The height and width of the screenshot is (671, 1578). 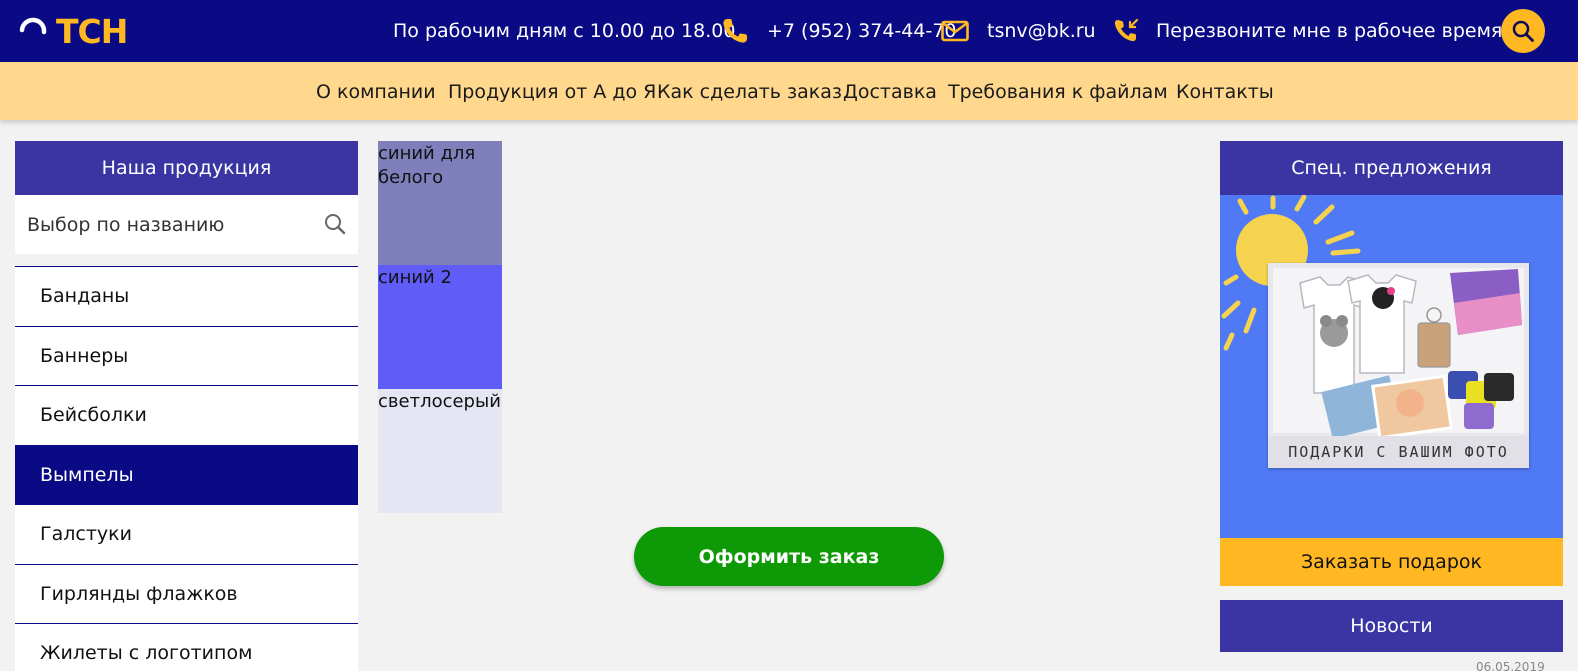 I want to click on promo-photo-gifts: ПОДАРКИ С ВАШИМ ФОТО, so click(x=1398, y=365).